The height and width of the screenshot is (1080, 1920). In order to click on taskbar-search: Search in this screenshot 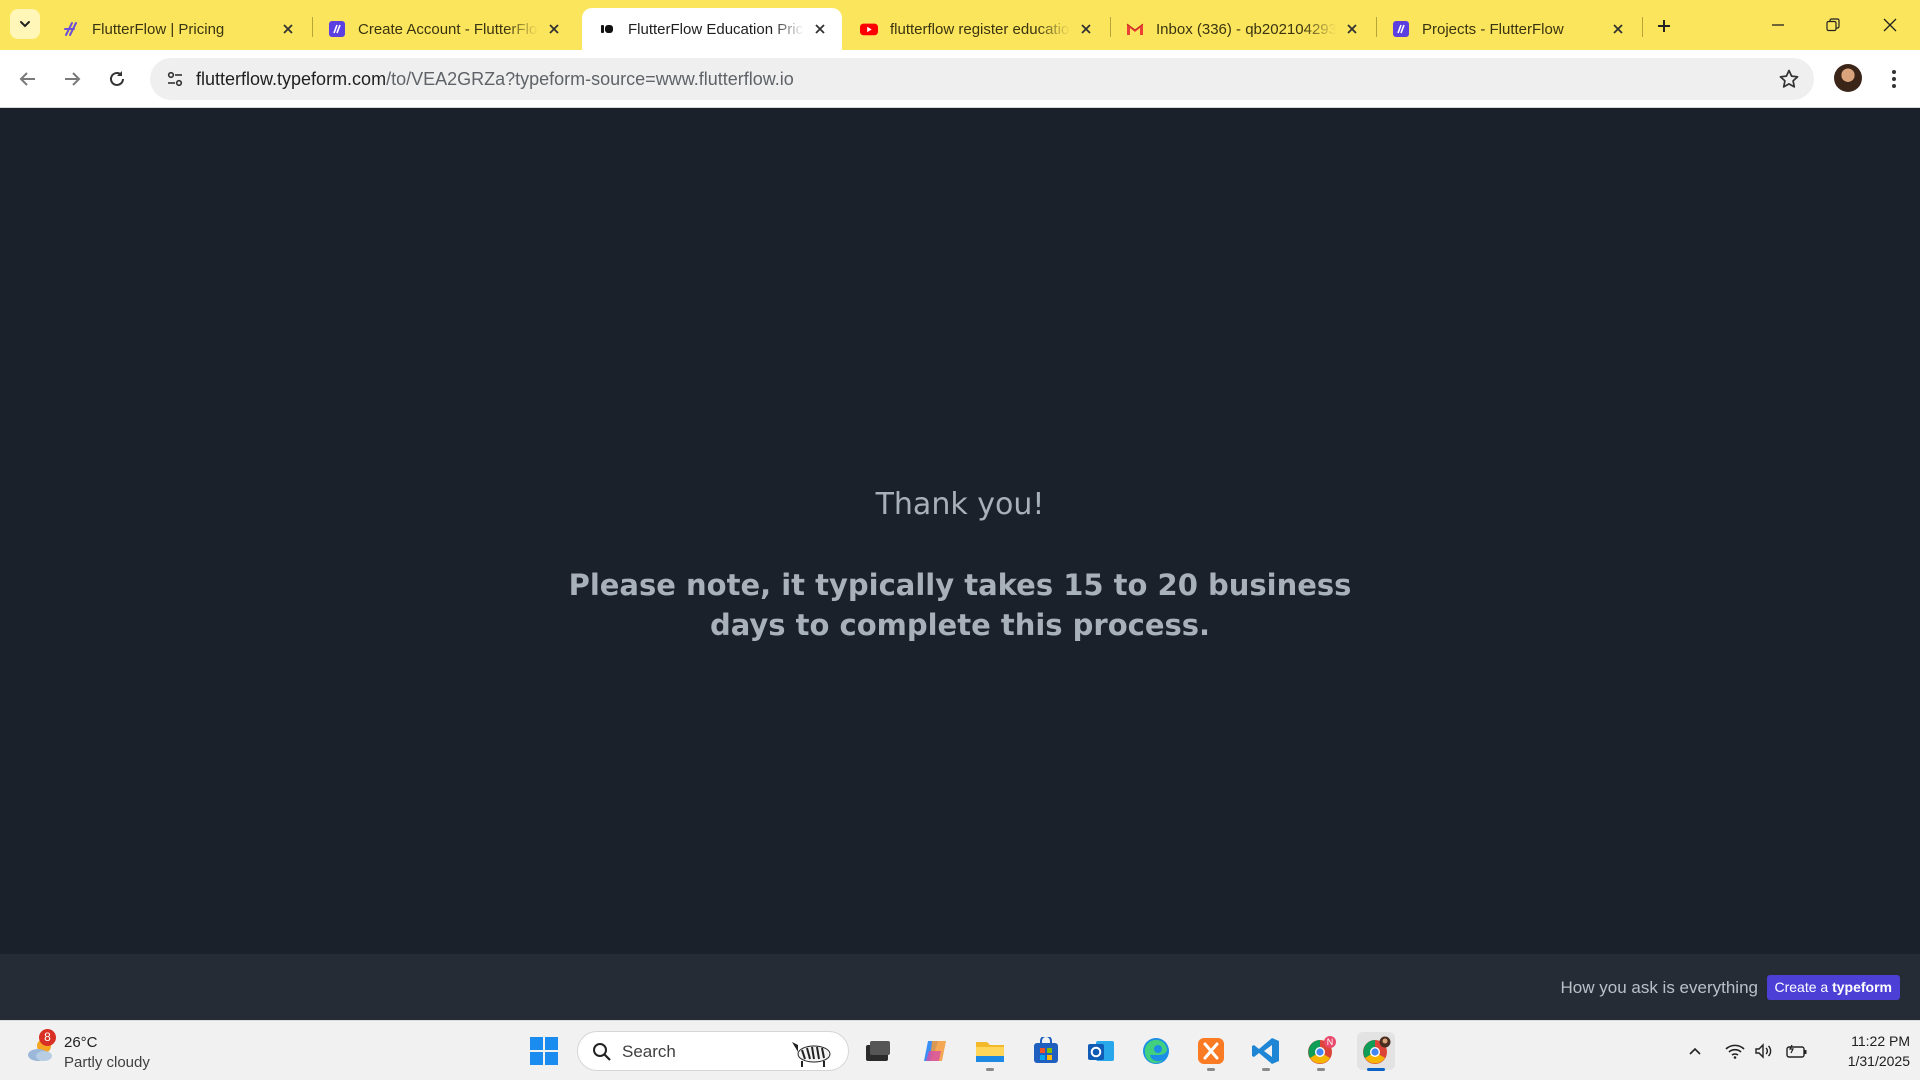, I will do `click(713, 1051)`.